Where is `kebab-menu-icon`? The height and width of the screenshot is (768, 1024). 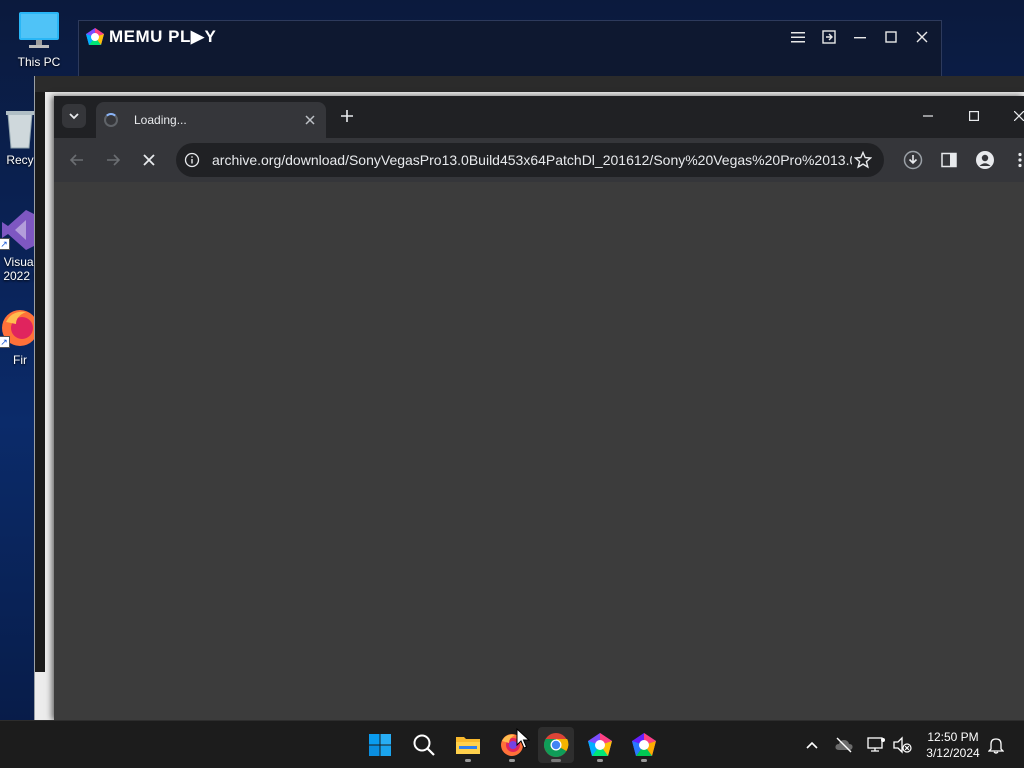
kebab-menu-icon is located at coordinates (1020, 160).